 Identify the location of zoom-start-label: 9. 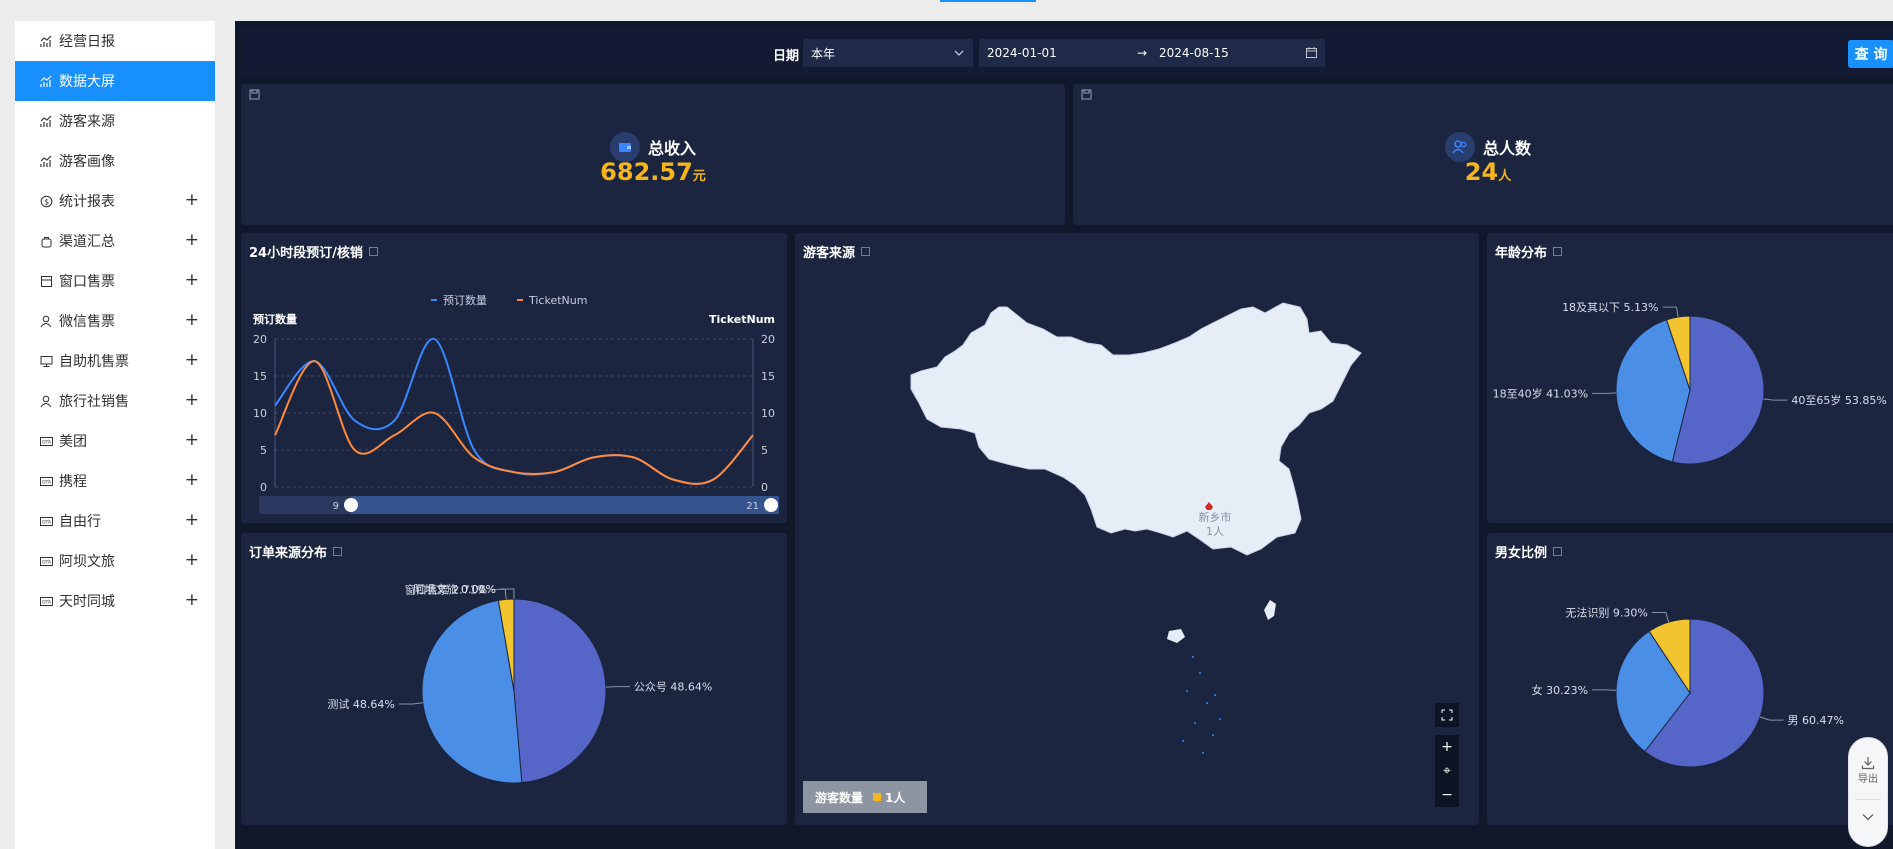
(336, 506).